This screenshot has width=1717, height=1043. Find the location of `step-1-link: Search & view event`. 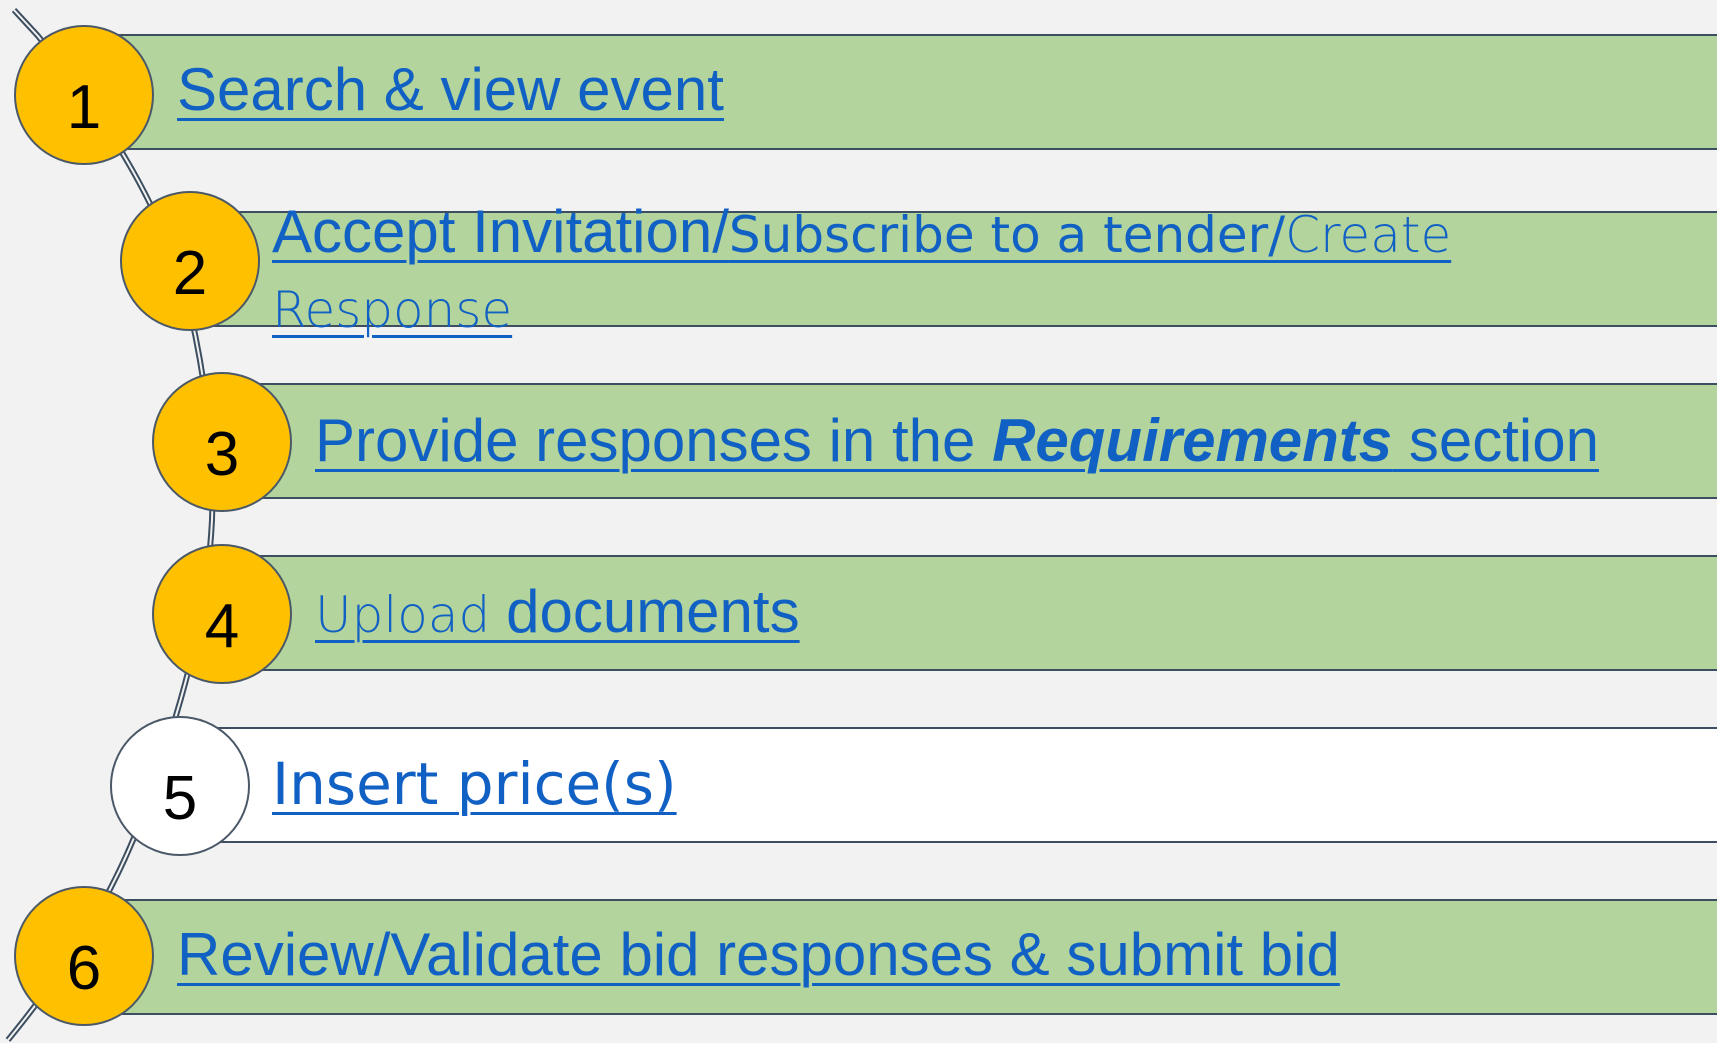

step-1-link: Search & view event is located at coordinates (450, 90).